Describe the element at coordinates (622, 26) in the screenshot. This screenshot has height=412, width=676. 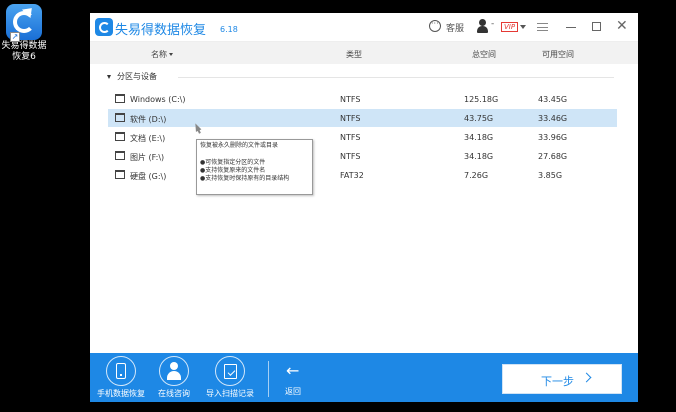
I see `close-button: ✕` at that location.